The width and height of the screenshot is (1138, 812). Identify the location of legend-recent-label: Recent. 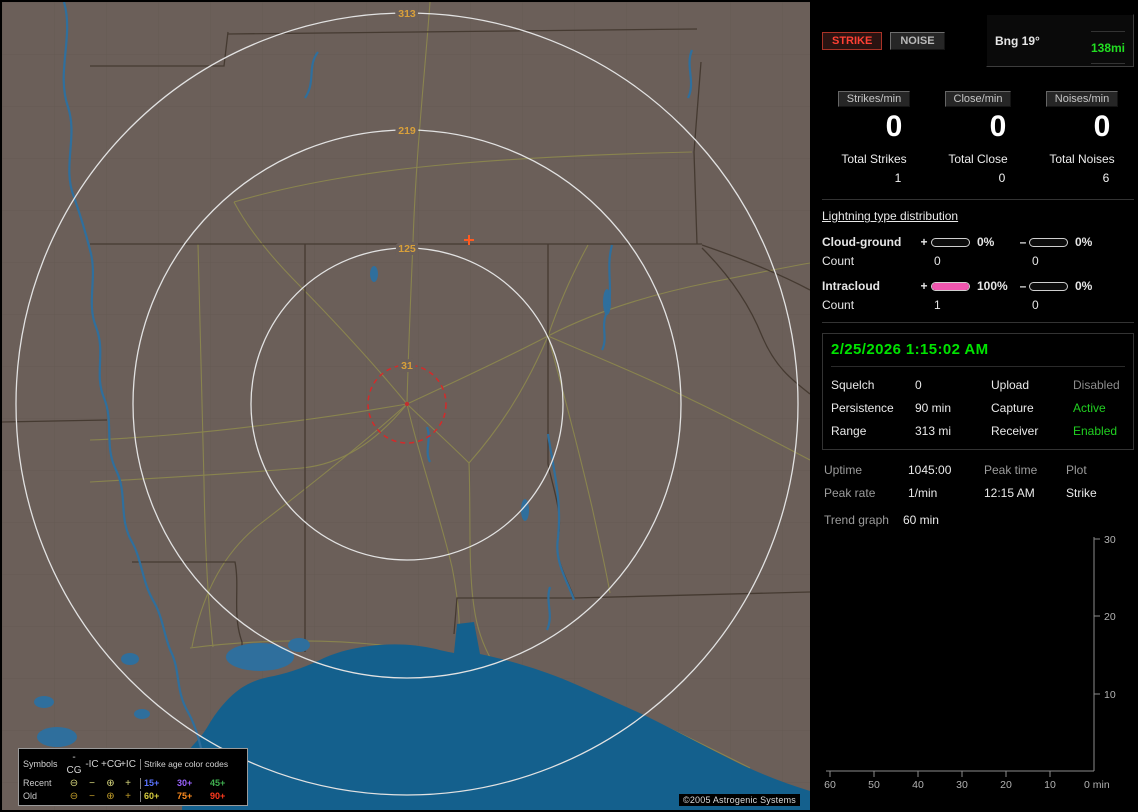
(37, 783).